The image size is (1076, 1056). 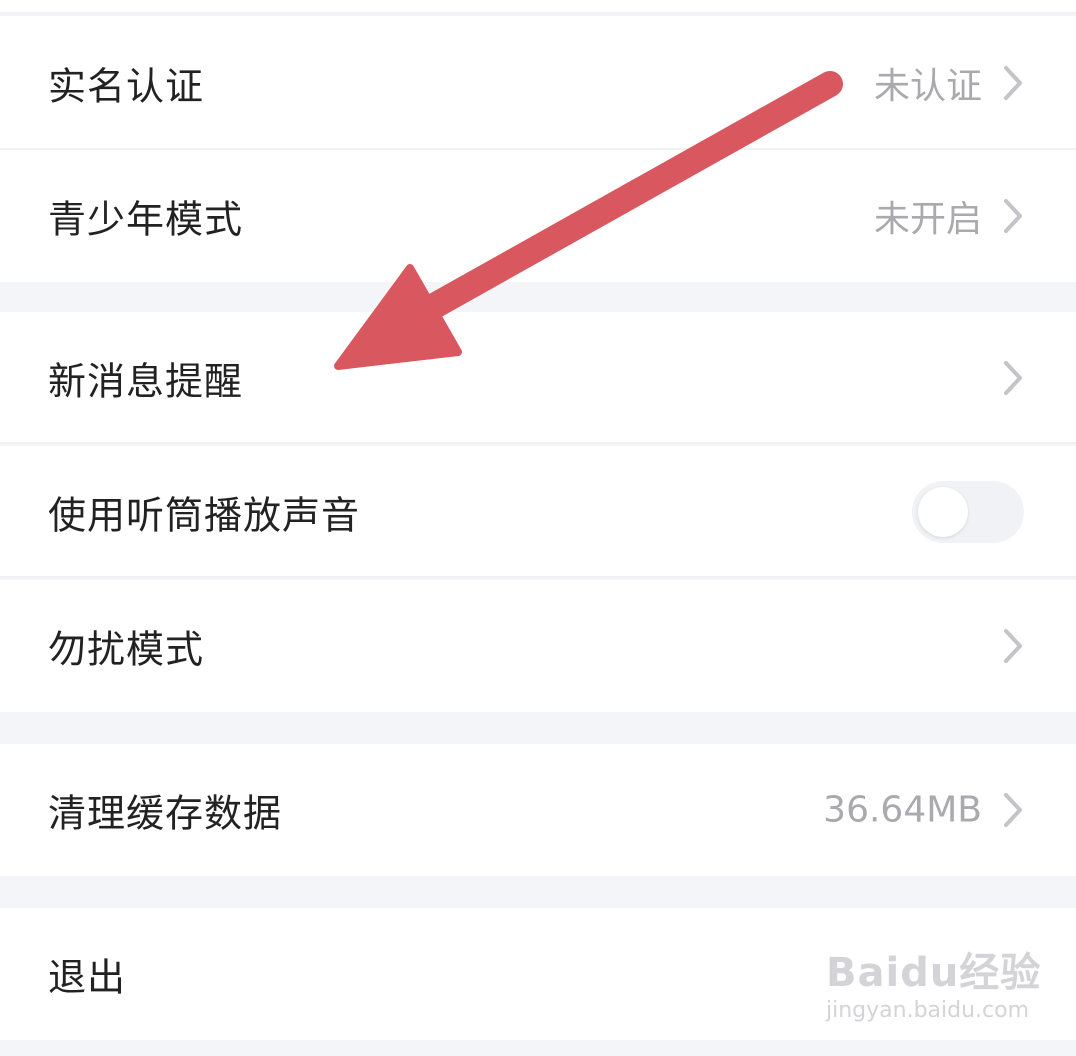 I want to click on earpiece-playback-toggle, so click(x=968, y=512).